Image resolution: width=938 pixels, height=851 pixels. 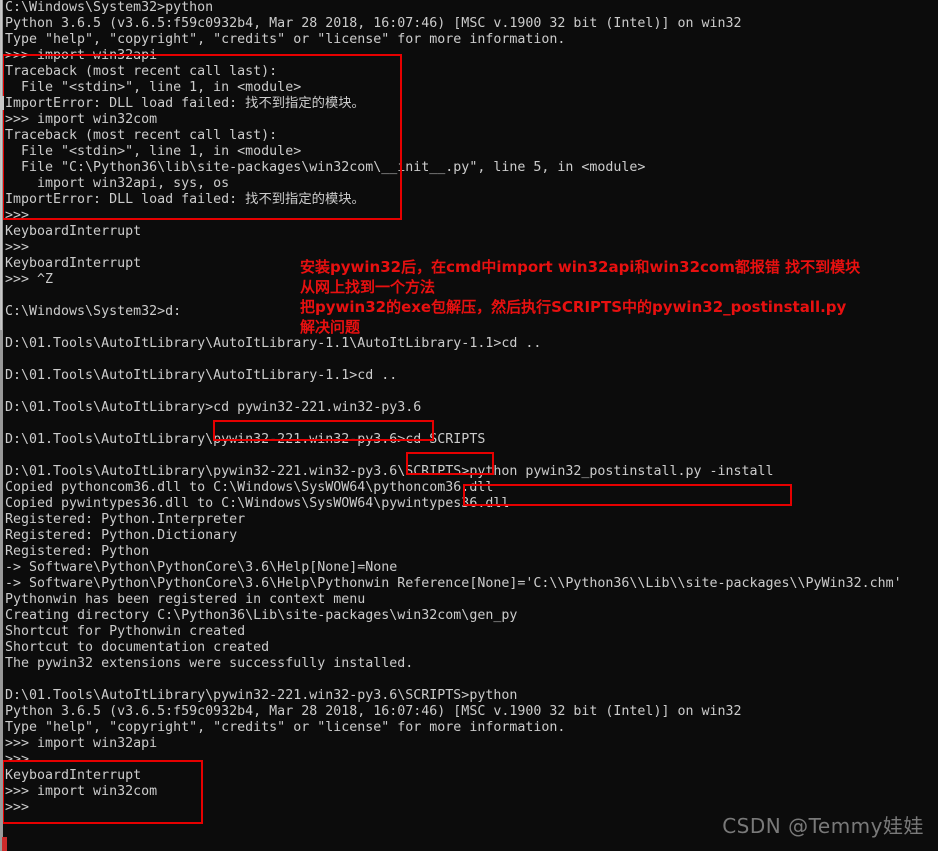 I want to click on window-left-border-lower, so click(x=1, y=590).